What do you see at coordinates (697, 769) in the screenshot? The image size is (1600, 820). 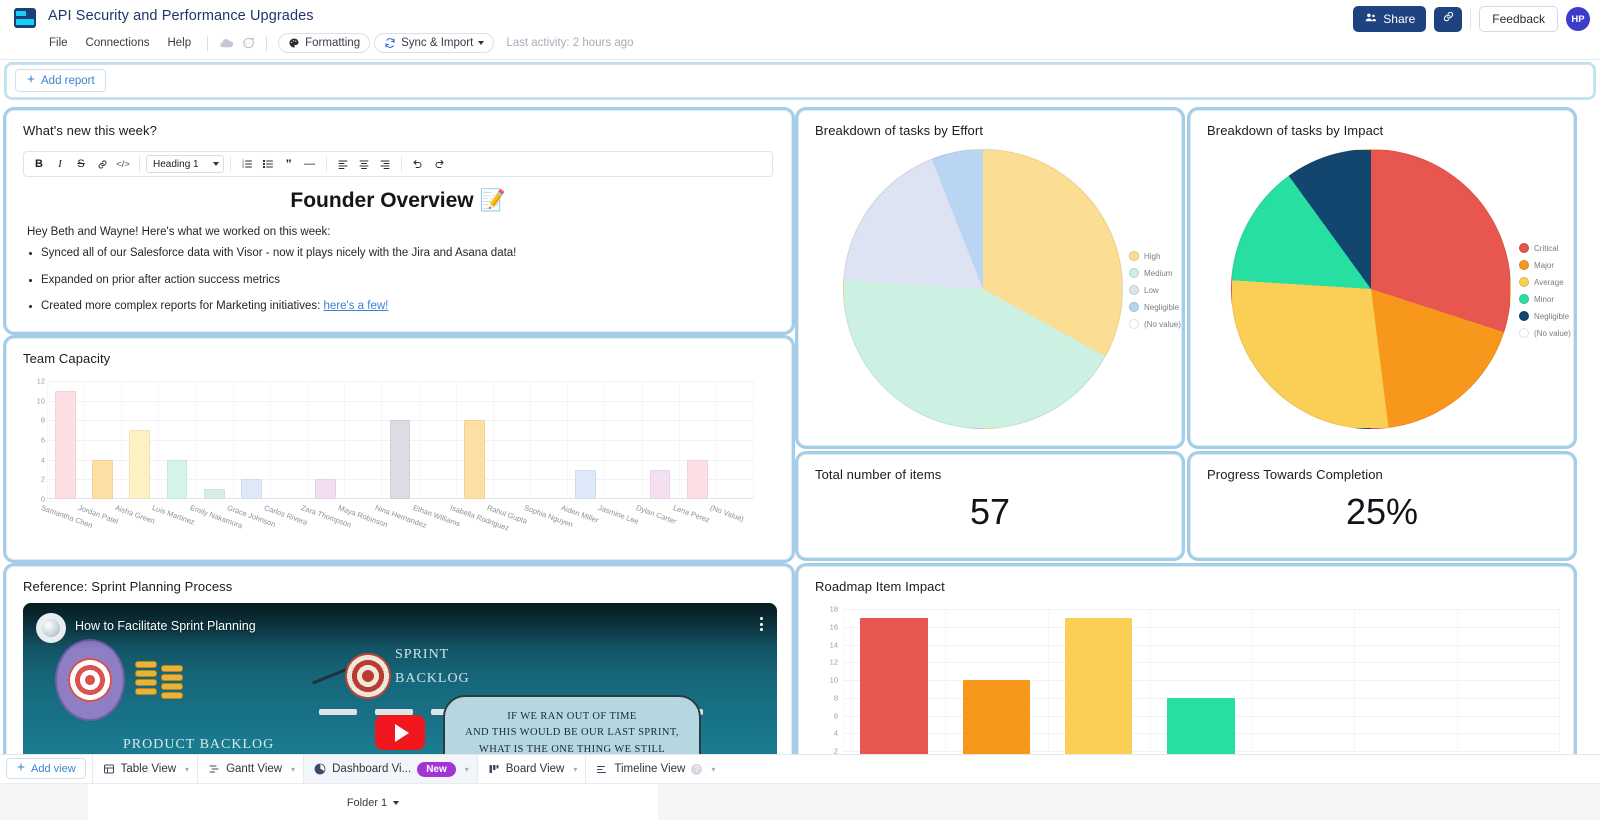 I see `help-icon: ?` at bounding box center [697, 769].